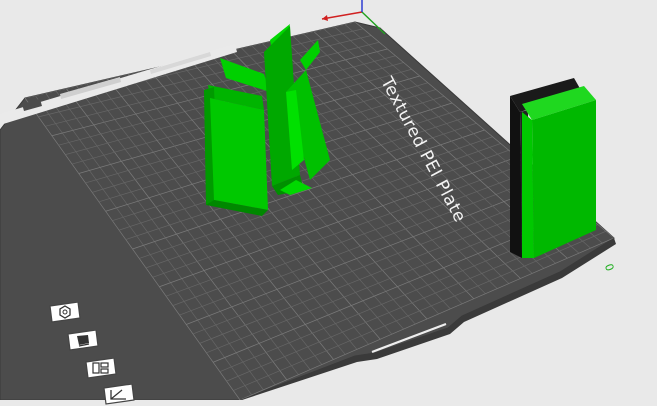 Image resolution: width=657 pixels, height=406 pixels. What do you see at coordinates (553, 168) in the screenshot?
I see `model-block` at bounding box center [553, 168].